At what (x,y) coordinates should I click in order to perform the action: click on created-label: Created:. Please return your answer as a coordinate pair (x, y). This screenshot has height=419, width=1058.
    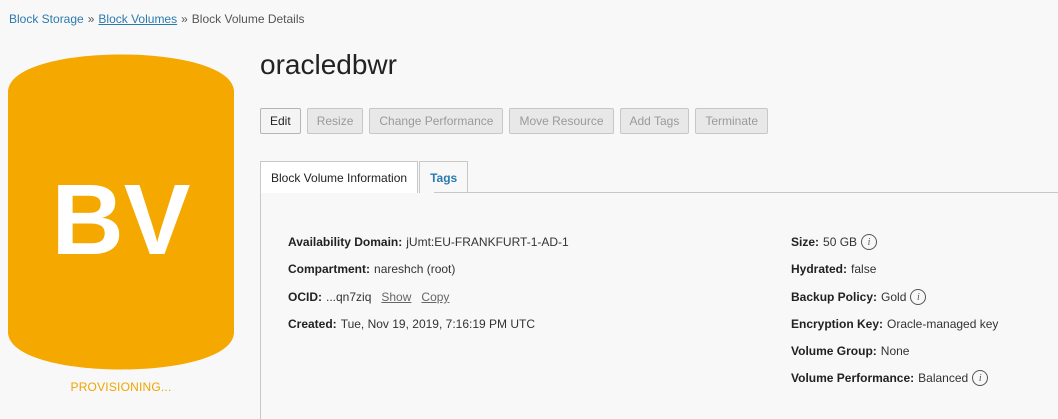
    Looking at the image, I should click on (312, 324).